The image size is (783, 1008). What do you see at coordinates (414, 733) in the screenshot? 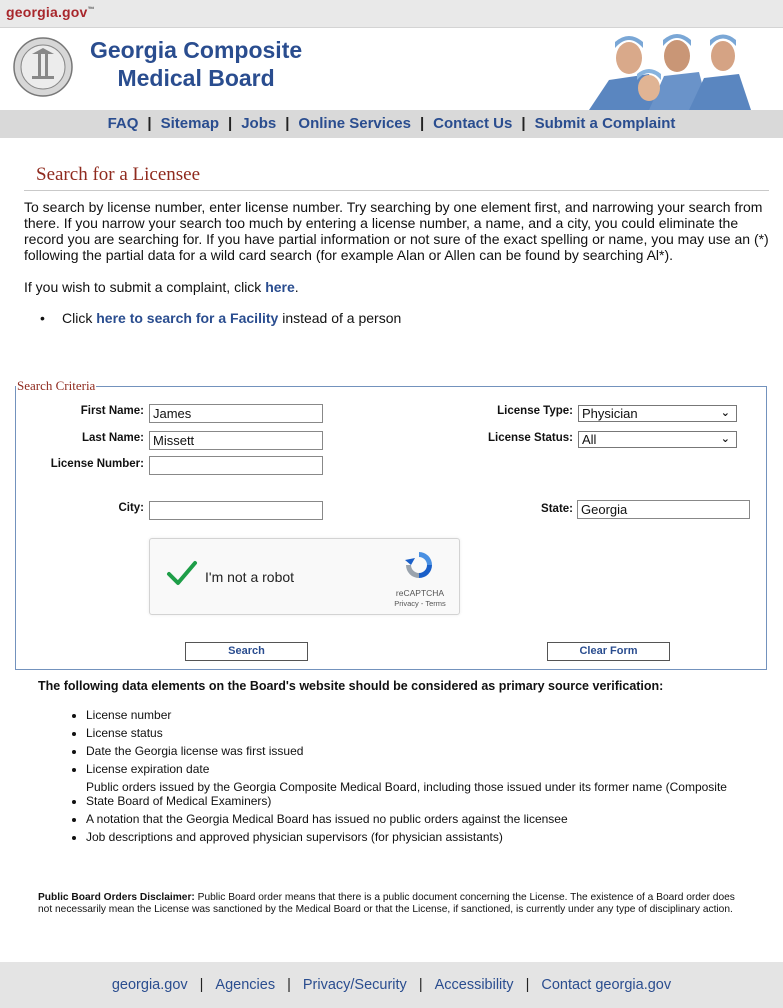
I see `list-item: License status` at bounding box center [414, 733].